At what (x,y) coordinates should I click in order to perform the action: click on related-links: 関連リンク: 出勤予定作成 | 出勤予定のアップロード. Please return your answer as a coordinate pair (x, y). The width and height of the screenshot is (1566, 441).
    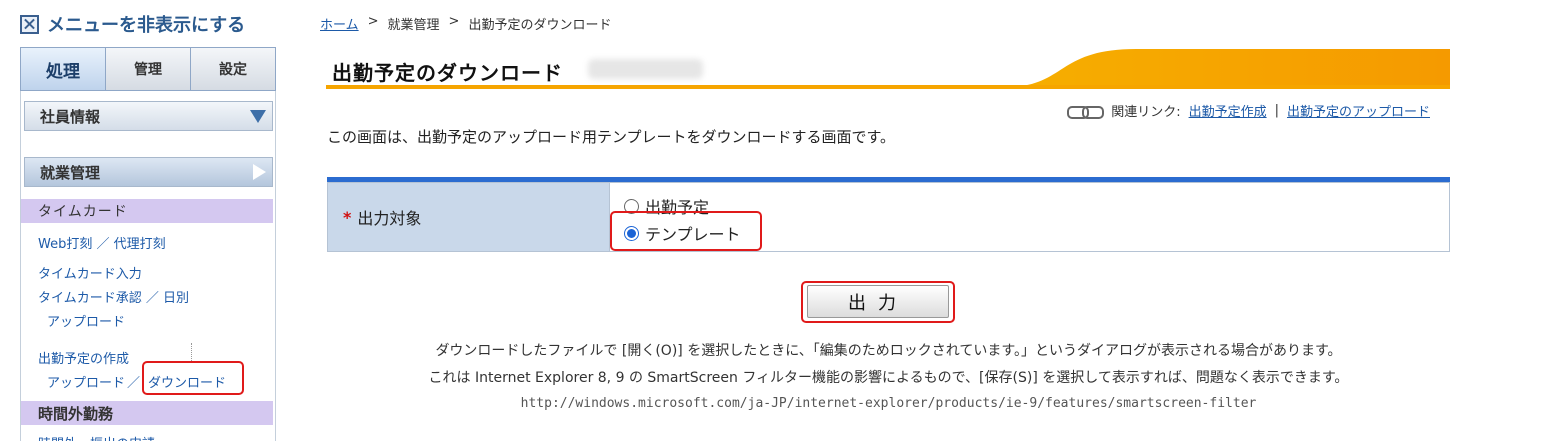
    Looking at the image, I should click on (1248, 110).